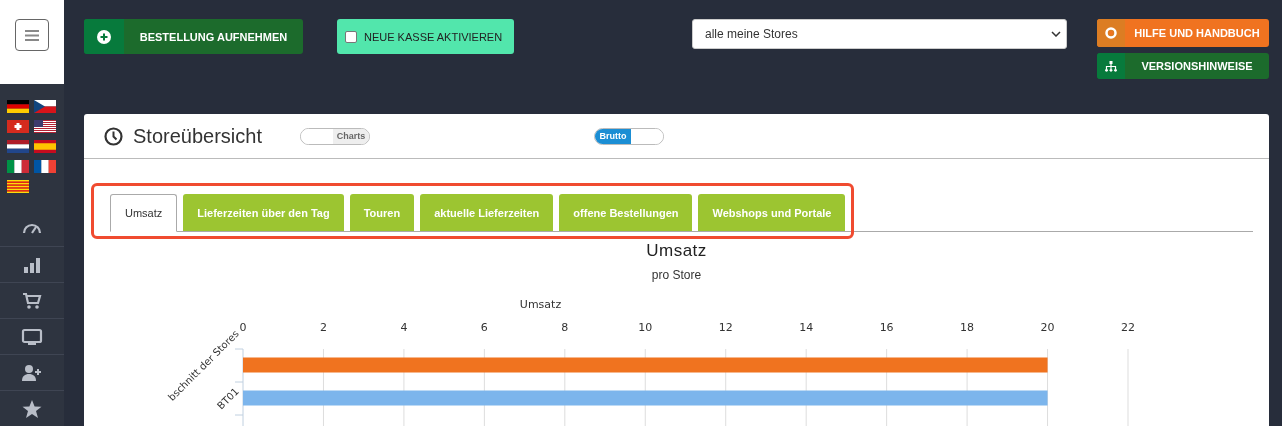 The height and width of the screenshot is (426, 1282). What do you see at coordinates (1128, 327) in the screenshot?
I see `tick-label: 22` at bounding box center [1128, 327].